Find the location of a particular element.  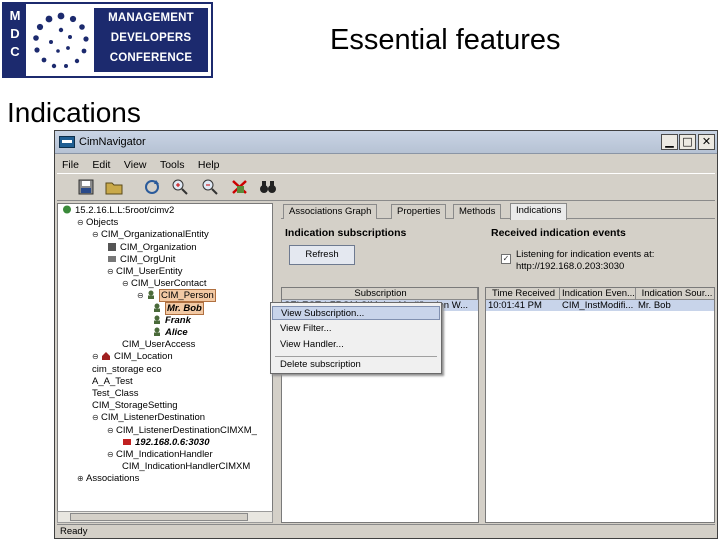

logo-line-2: DEVELOPERS is located at coordinates (151, 38).